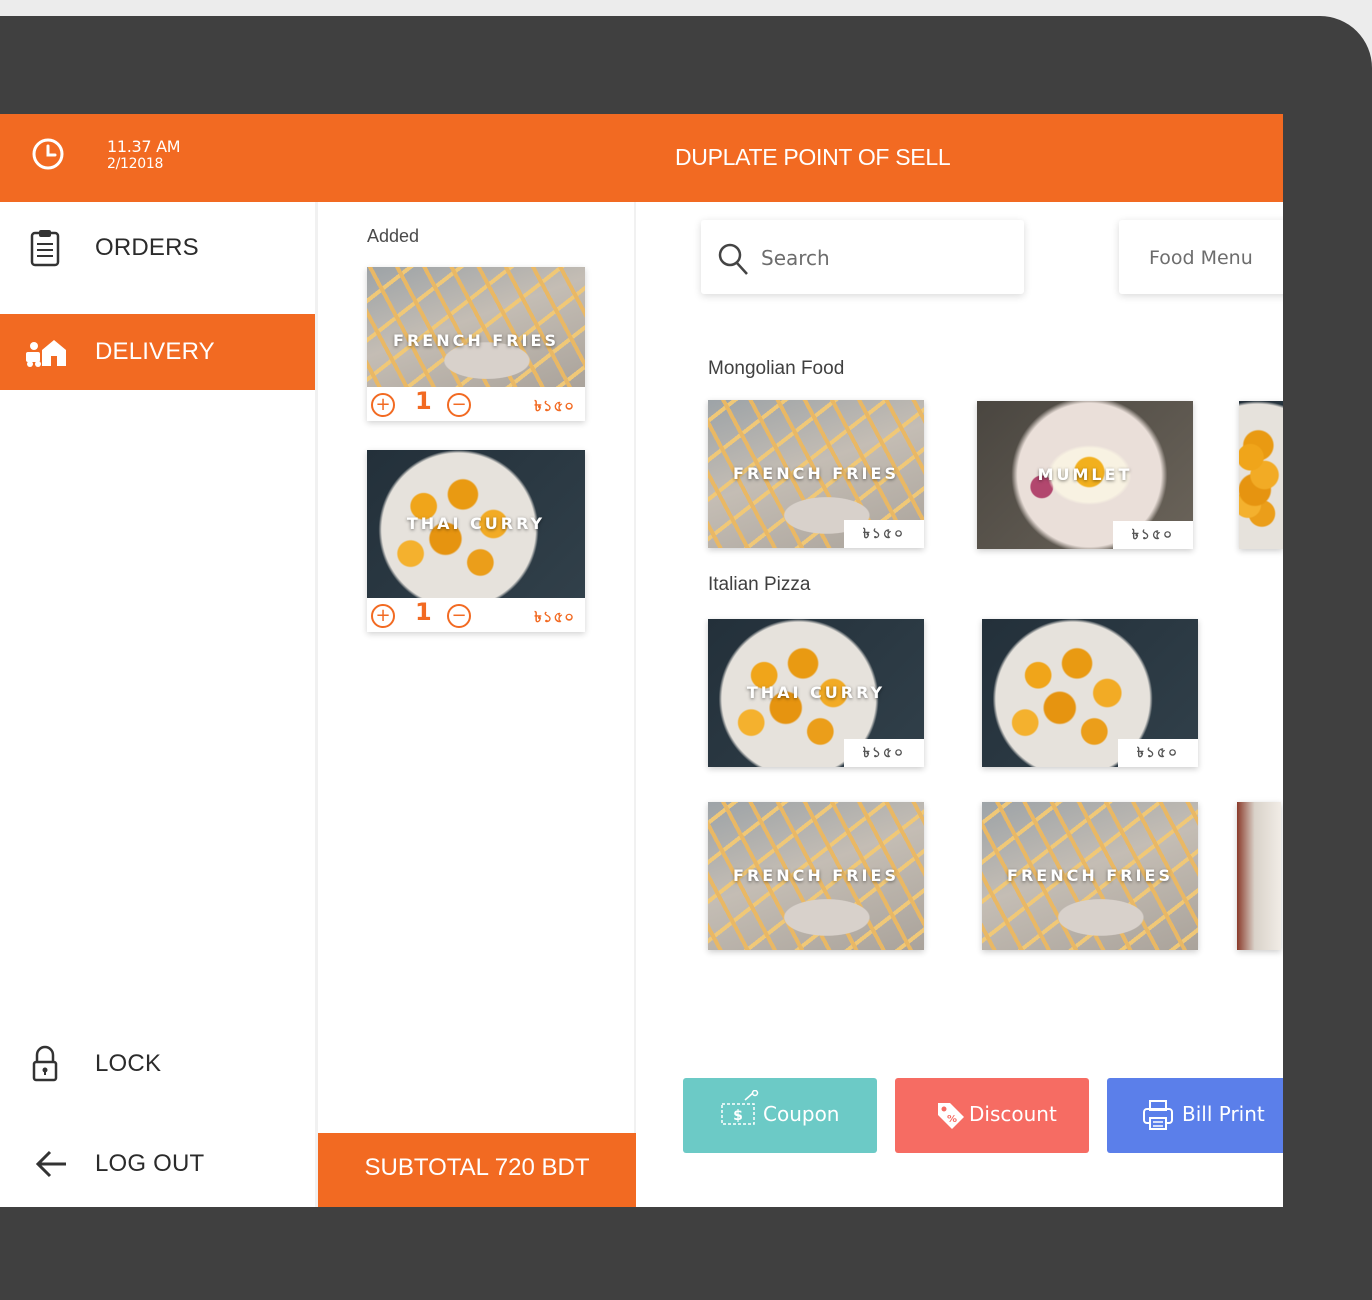  I want to click on cart-item: FRENCH FRIES + 1 − ৳১৫০, so click(476, 344).